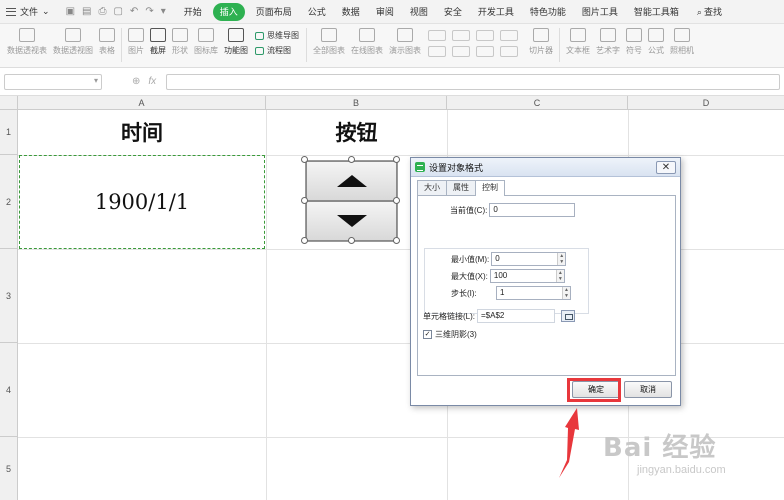 This screenshot has height=500, width=784. I want to click on camera-icon, so click(682, 35).